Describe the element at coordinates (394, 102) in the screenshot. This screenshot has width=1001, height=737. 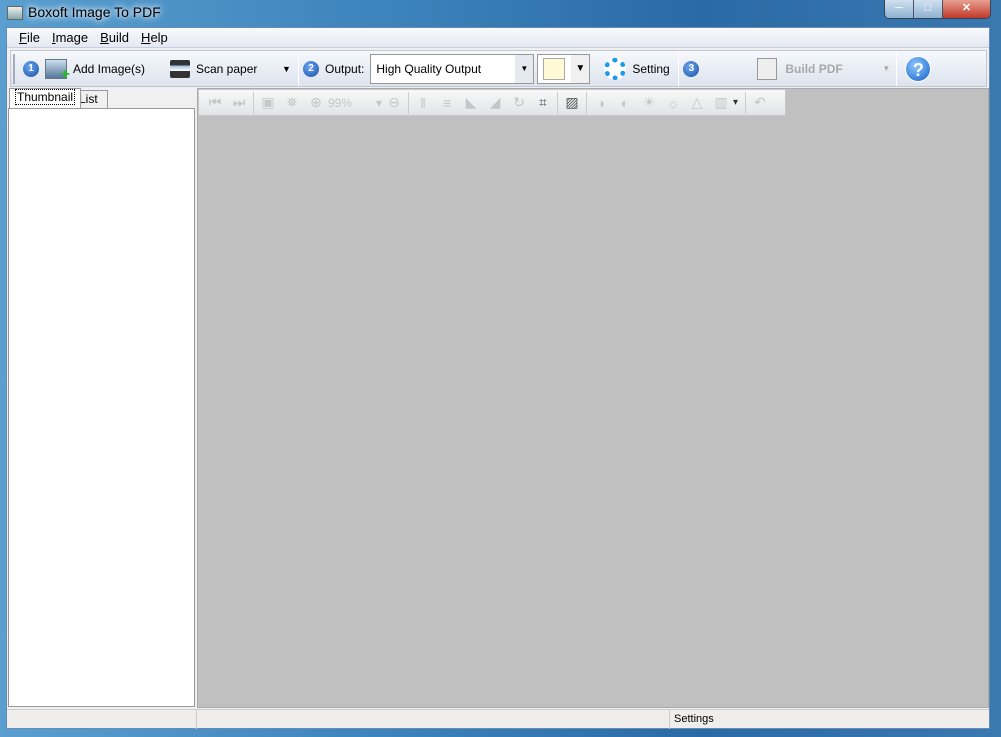
I see `zoom-out-icon: ⊖` at that location.